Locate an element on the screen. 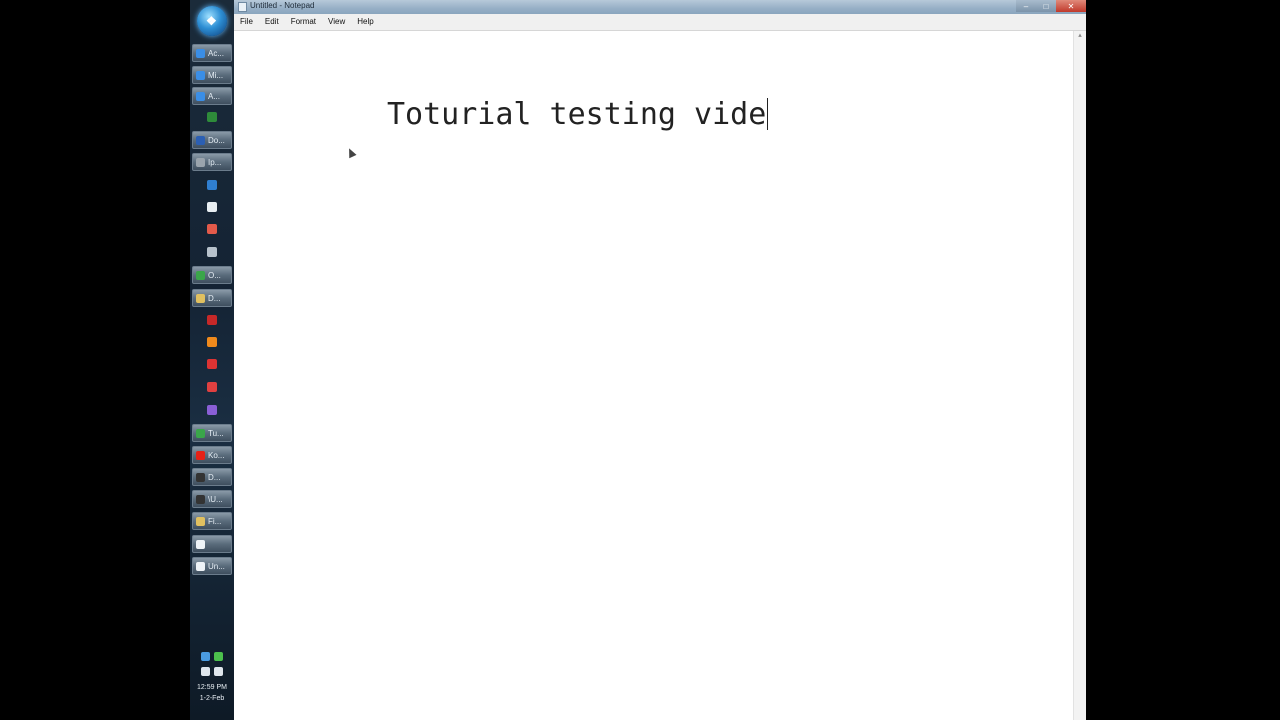  update-icon is located at coordinates (205, 671).